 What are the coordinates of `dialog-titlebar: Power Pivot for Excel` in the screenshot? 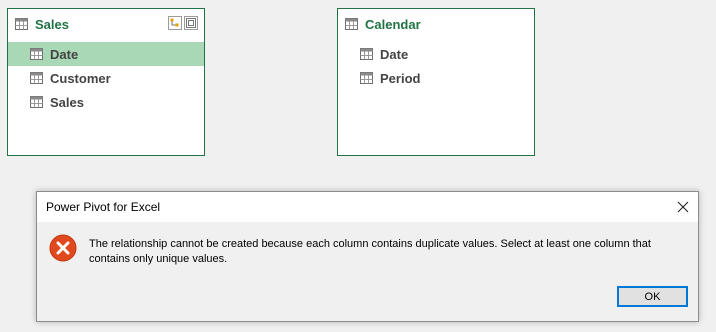 It's located at (367, 207).